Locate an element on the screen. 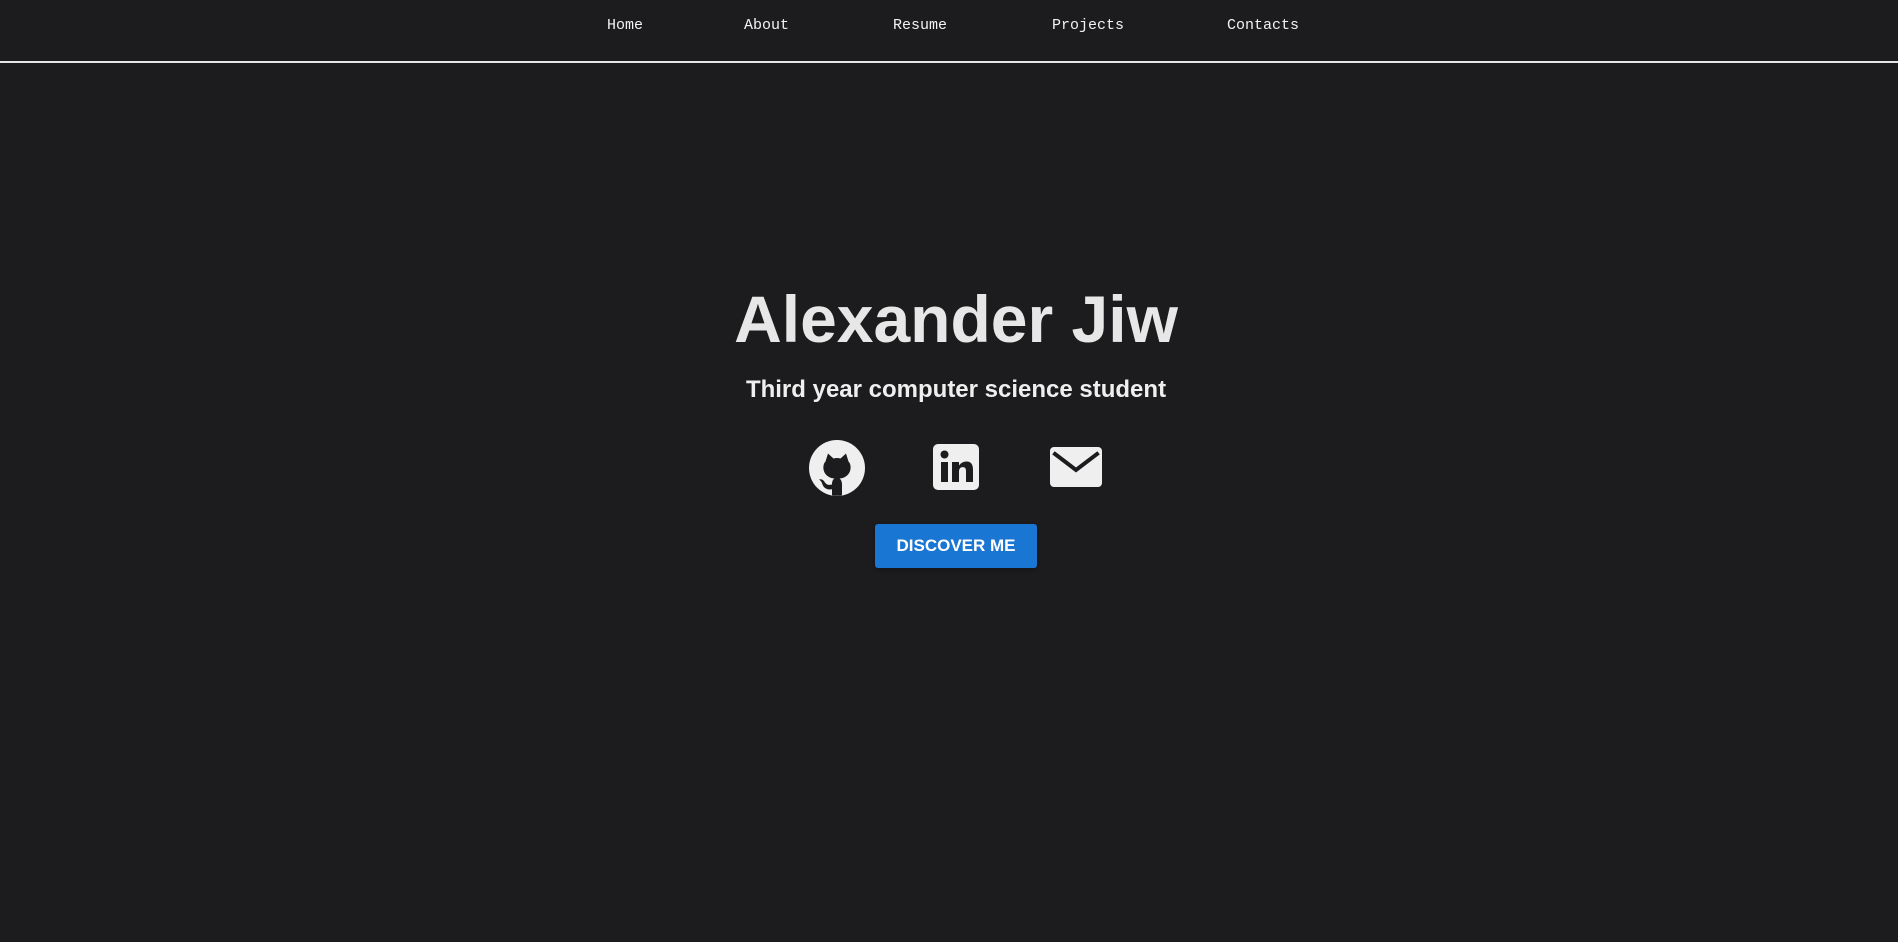 Image resolution: width=1898 pixels, height=942 pixels. github-link is located at coordinates (837, 468).